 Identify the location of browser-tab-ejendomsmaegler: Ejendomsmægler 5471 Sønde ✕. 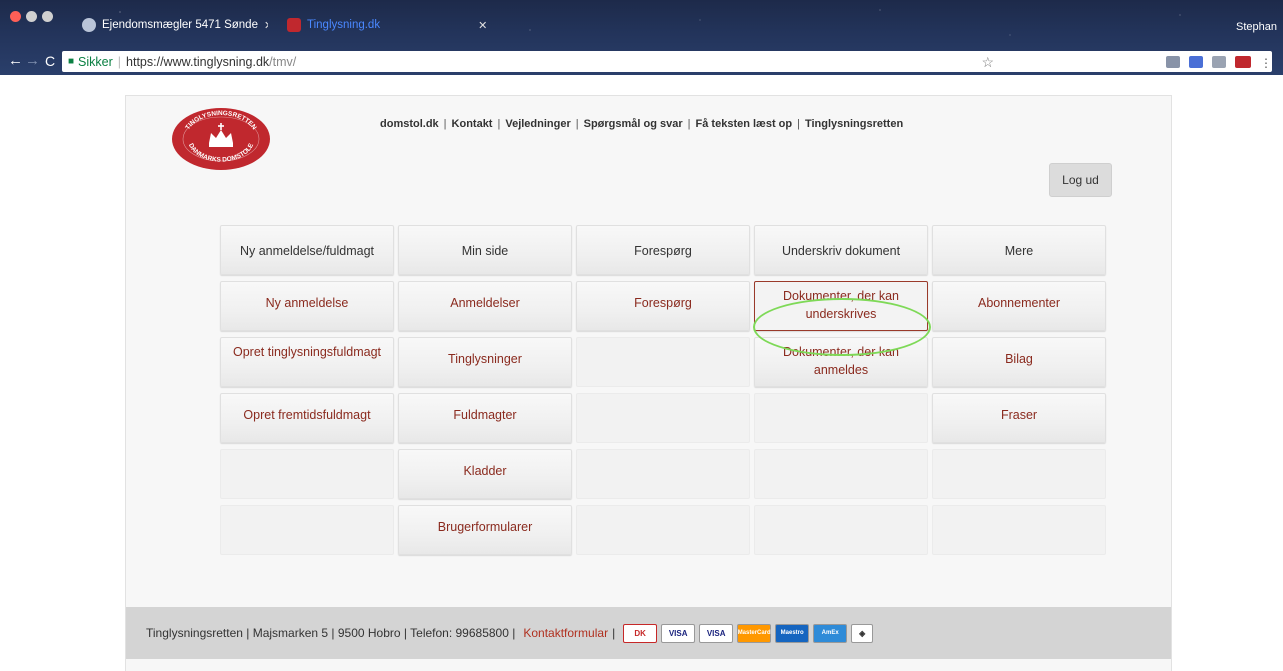
(175, 25).